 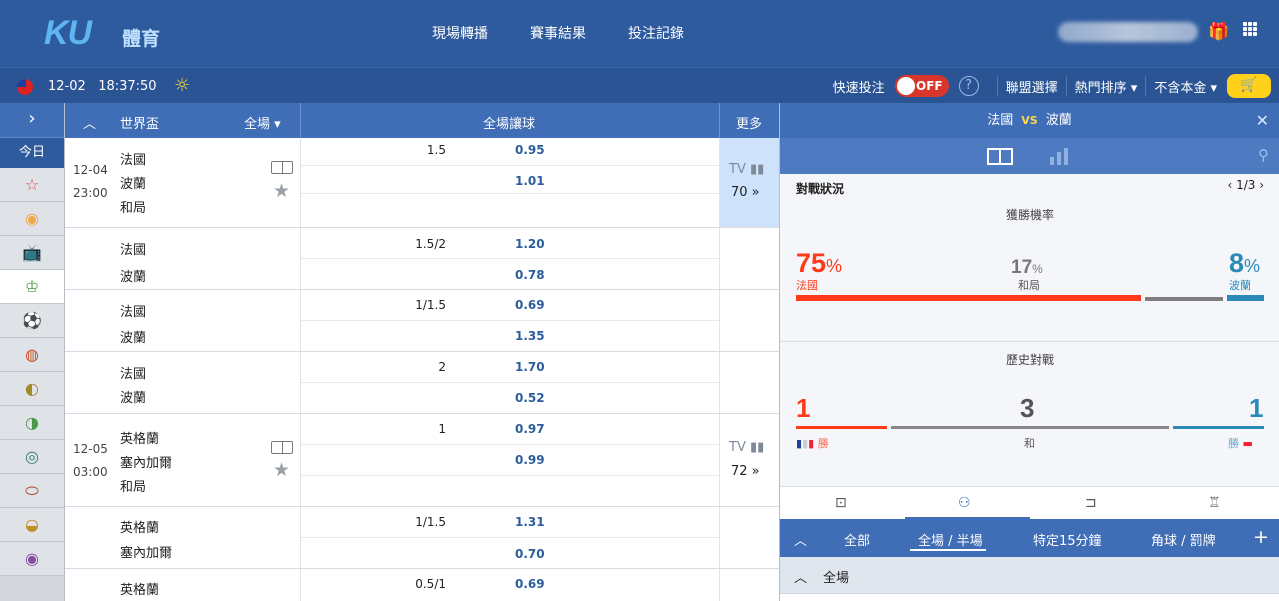 What do you see at coordinates (510, 367) in the screenshot?
I see `odds-home: 2 1.70` at bounding box center [510, 367].